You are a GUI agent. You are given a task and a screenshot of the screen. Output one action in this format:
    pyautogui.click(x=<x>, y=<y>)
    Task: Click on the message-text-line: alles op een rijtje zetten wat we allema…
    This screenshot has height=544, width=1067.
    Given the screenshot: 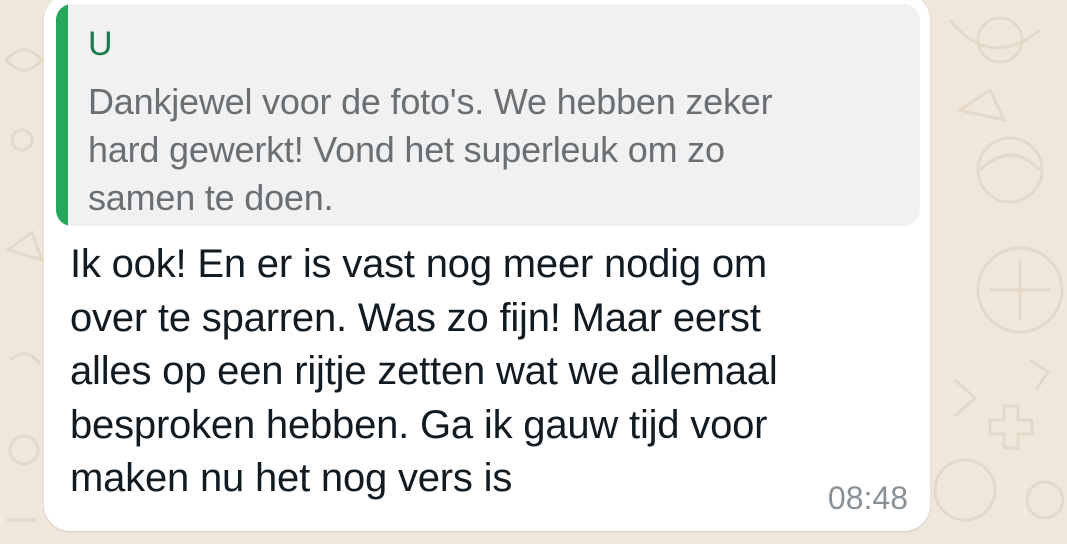 What is the action you would take?
    pyautogui.click(x=424, y=371)
    